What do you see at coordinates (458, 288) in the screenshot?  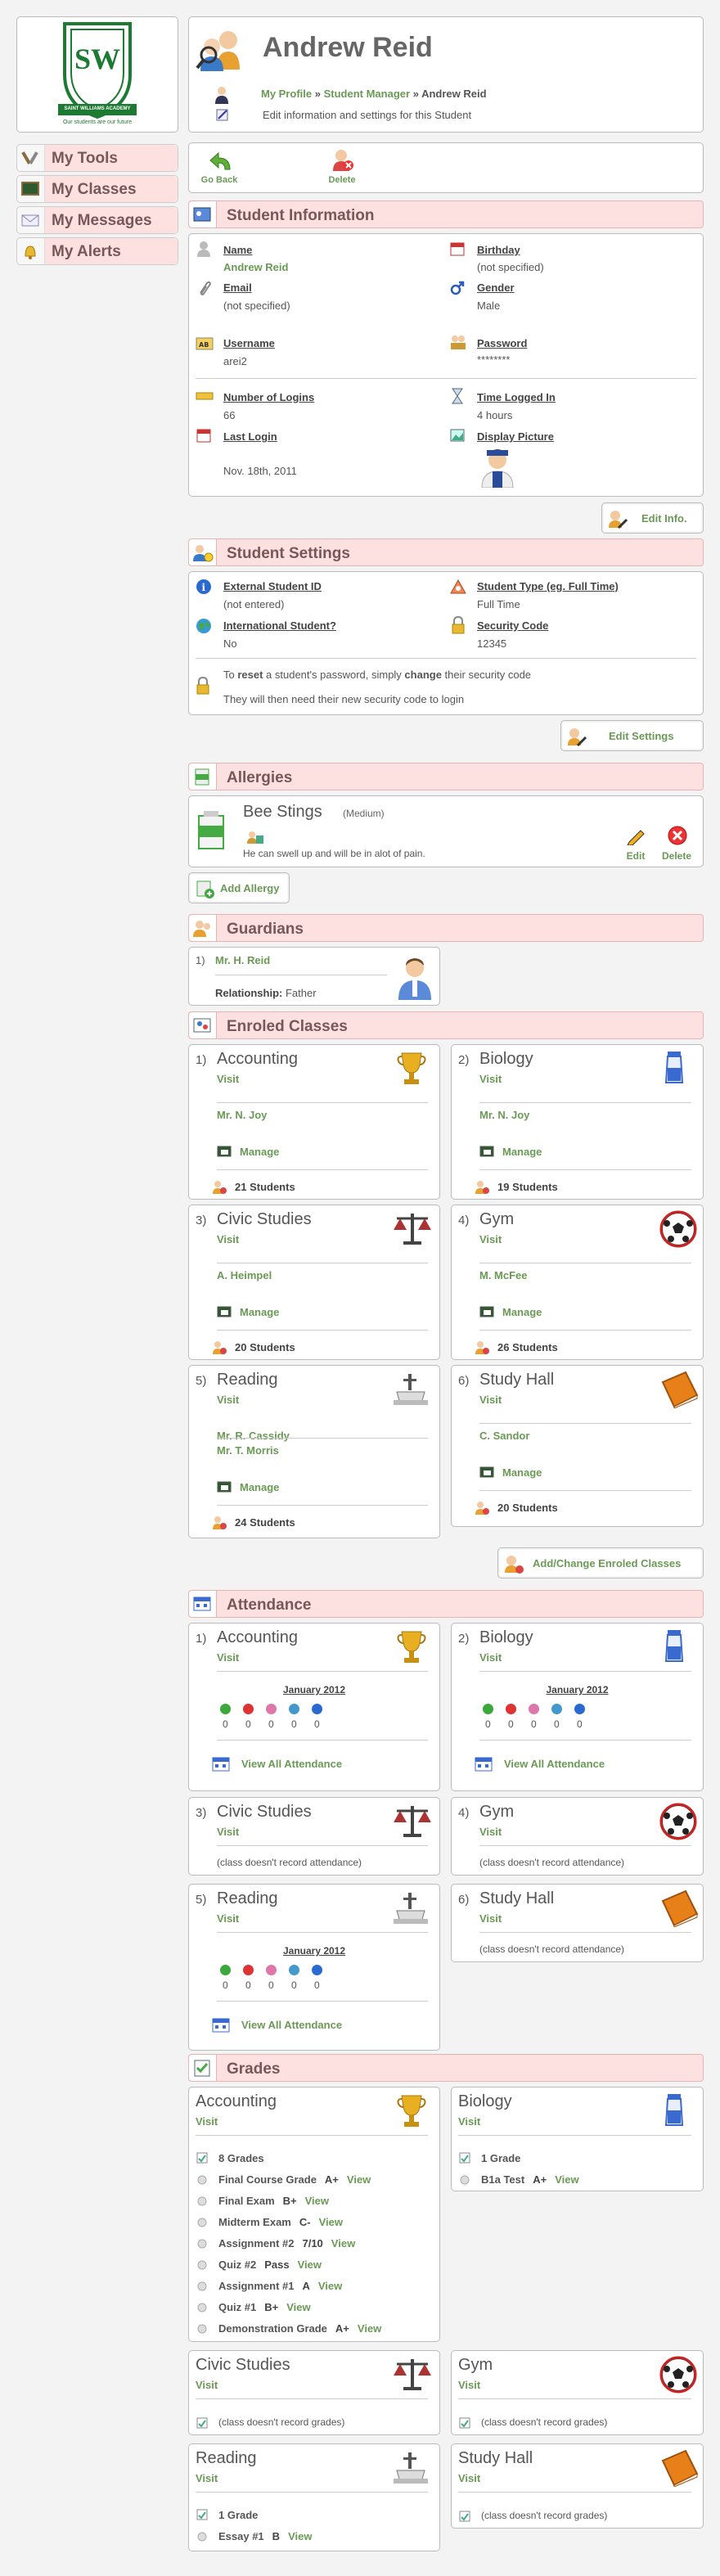 I see `male-symbol-icon` at bounding box center [458, 288].